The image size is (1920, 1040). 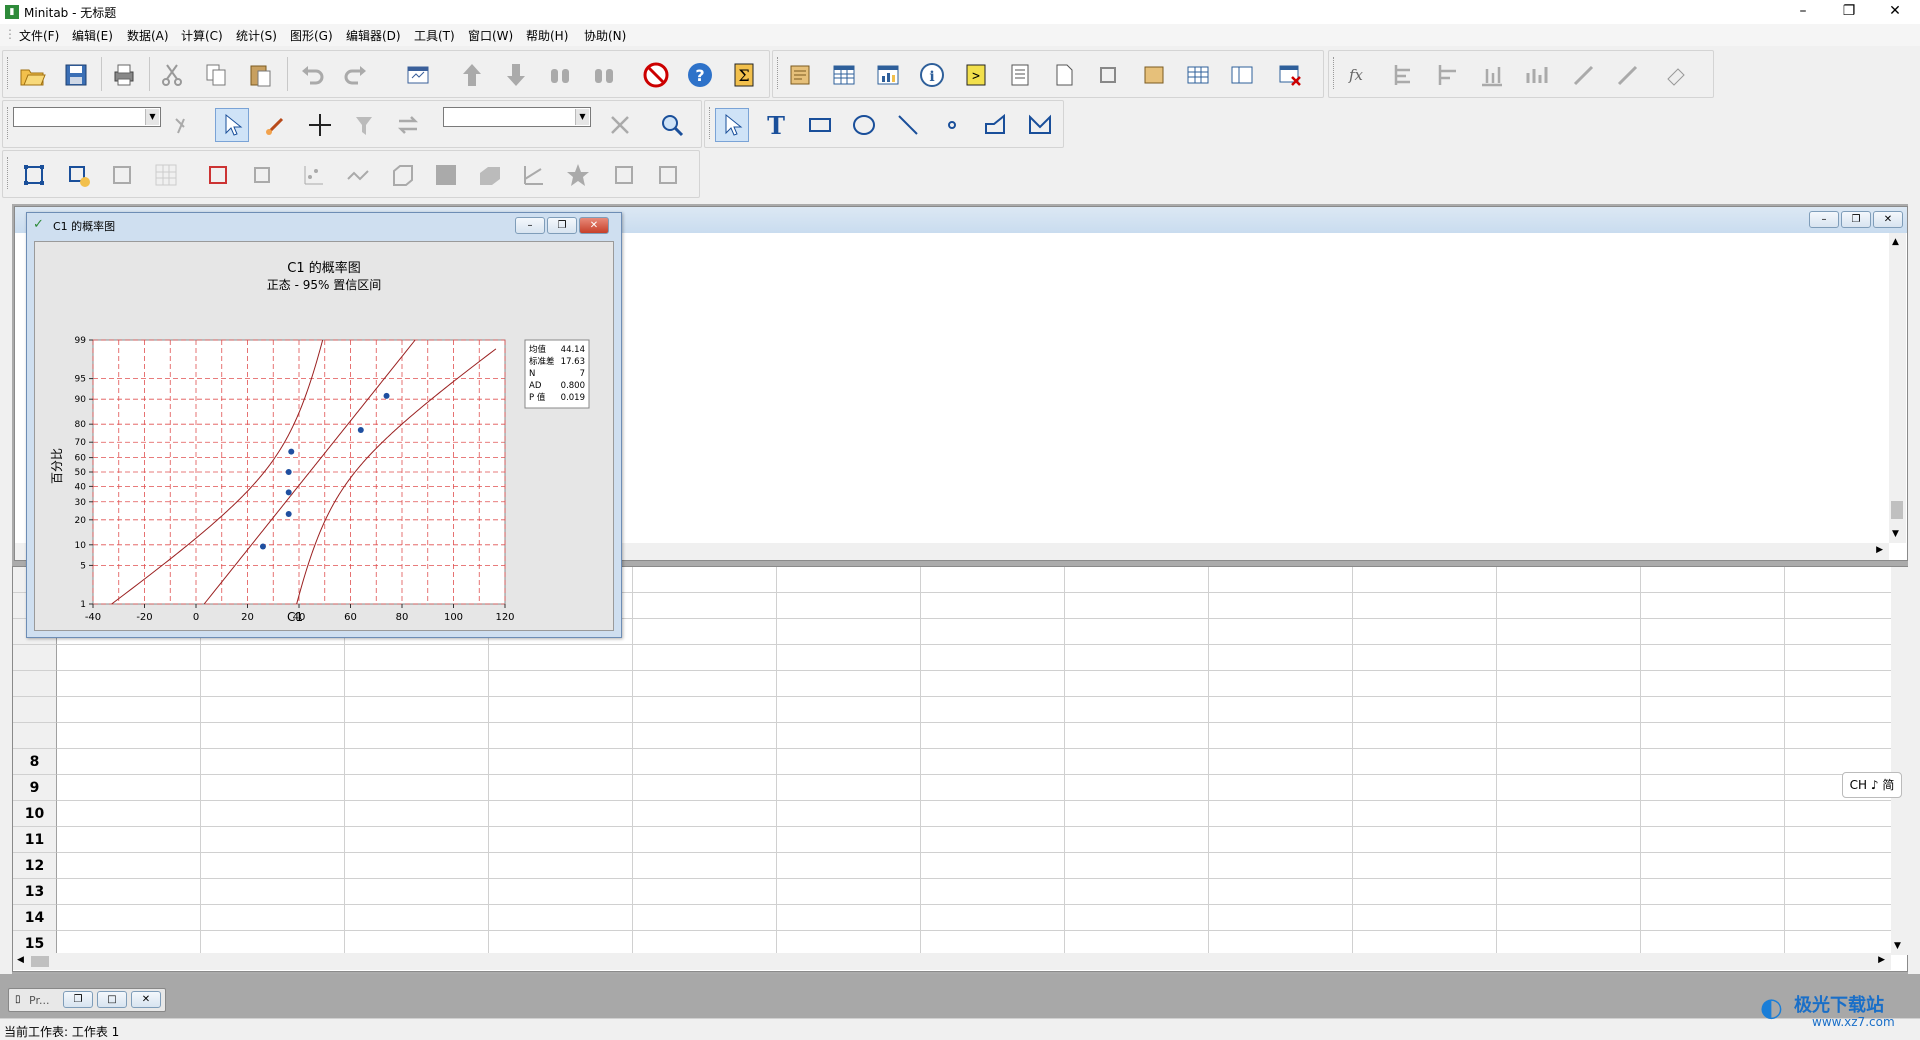 What do you see at coordinates (594, 225) in the screenshot?
I see `graph-close-button: ✕` at bounding box center [594, 225].